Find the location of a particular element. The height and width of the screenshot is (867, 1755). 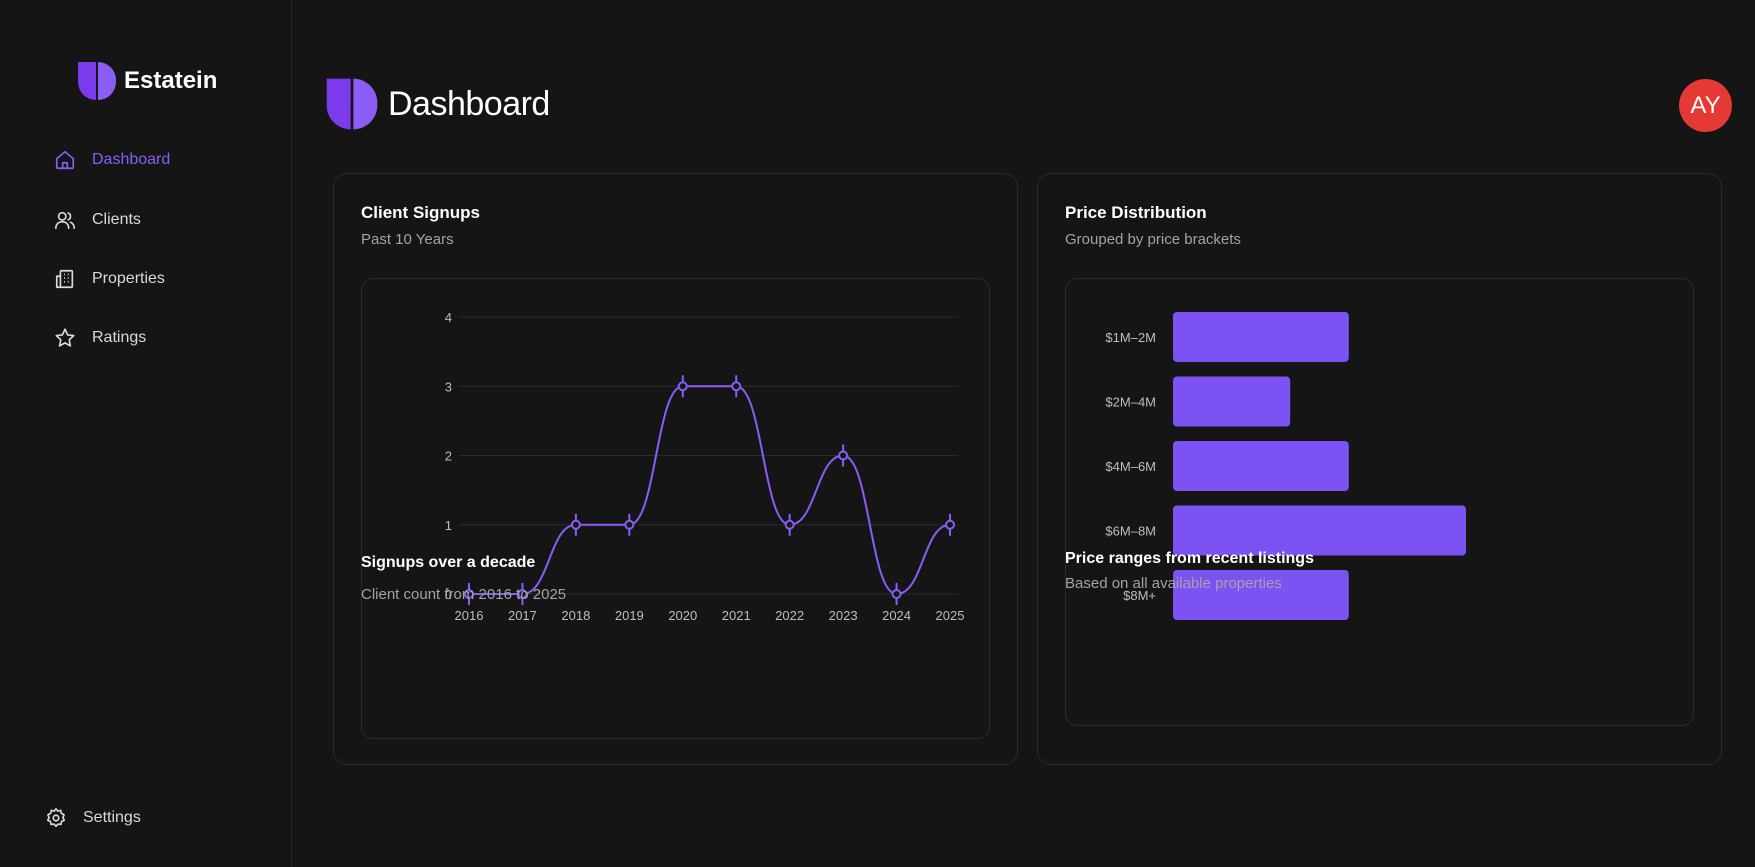

x-tick-label: 2020 is located at coordinates (682, 615).